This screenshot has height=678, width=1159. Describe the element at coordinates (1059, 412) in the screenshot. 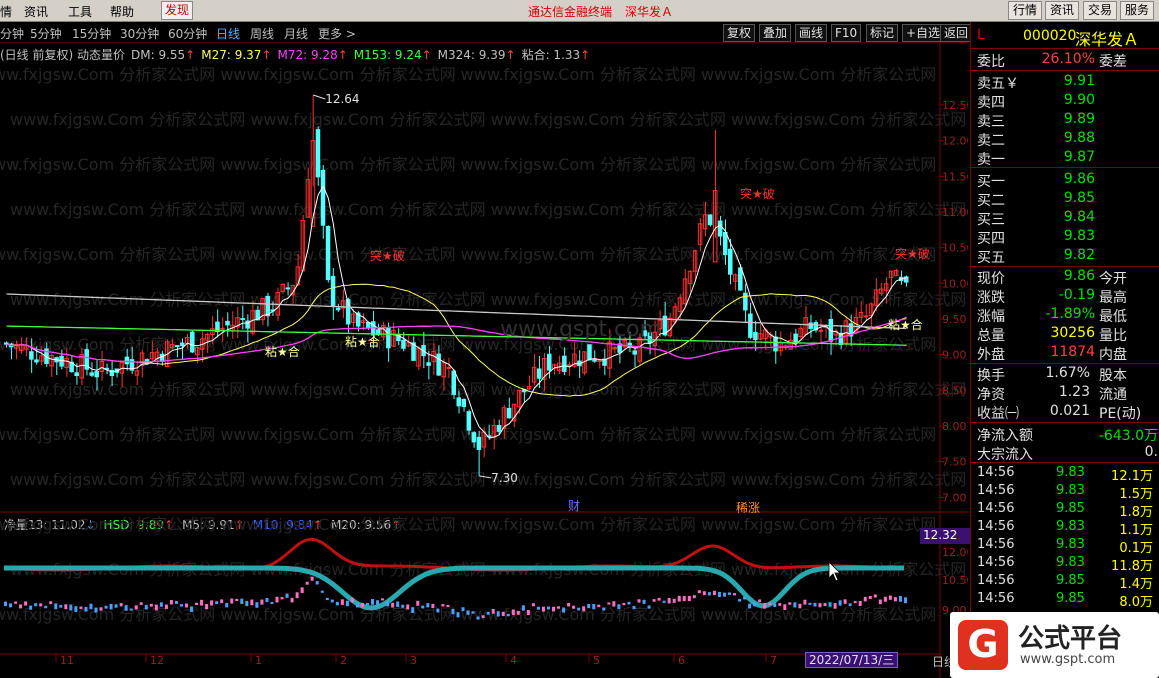

I see `quote-stat: 收益㈠ 0.021 PE(动)` at that location.